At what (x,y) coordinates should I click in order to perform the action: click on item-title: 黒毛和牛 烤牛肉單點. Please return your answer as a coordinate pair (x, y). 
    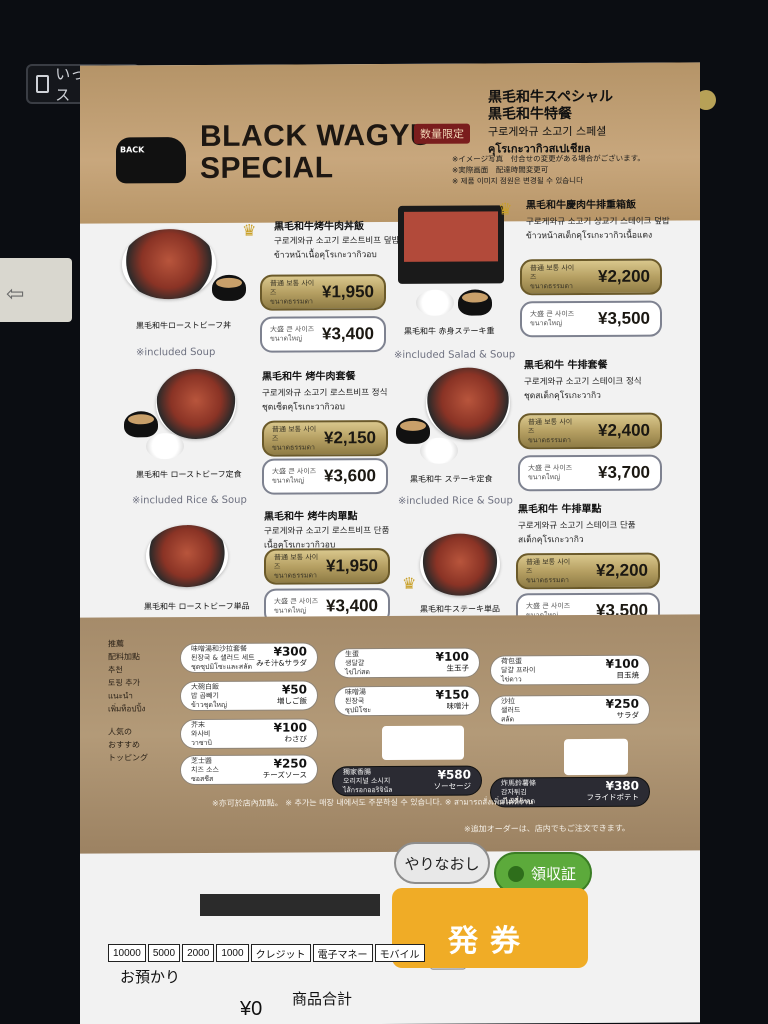
    Looking at the image, I should click on (311, 517).